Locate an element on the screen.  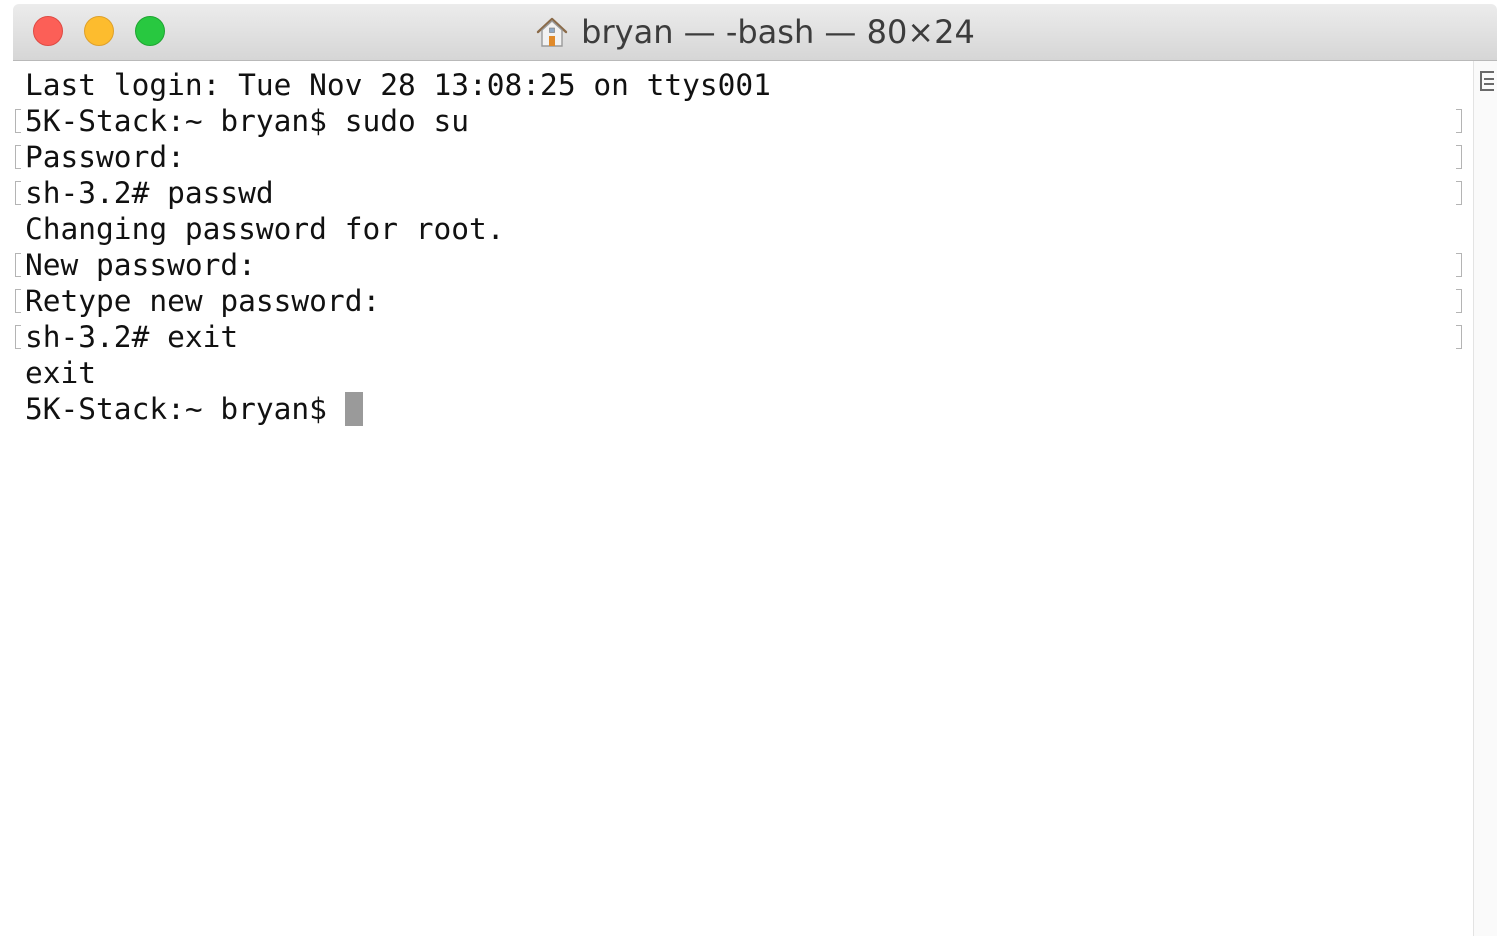
terminal-line: New password: is located at coordinates (140, 265).